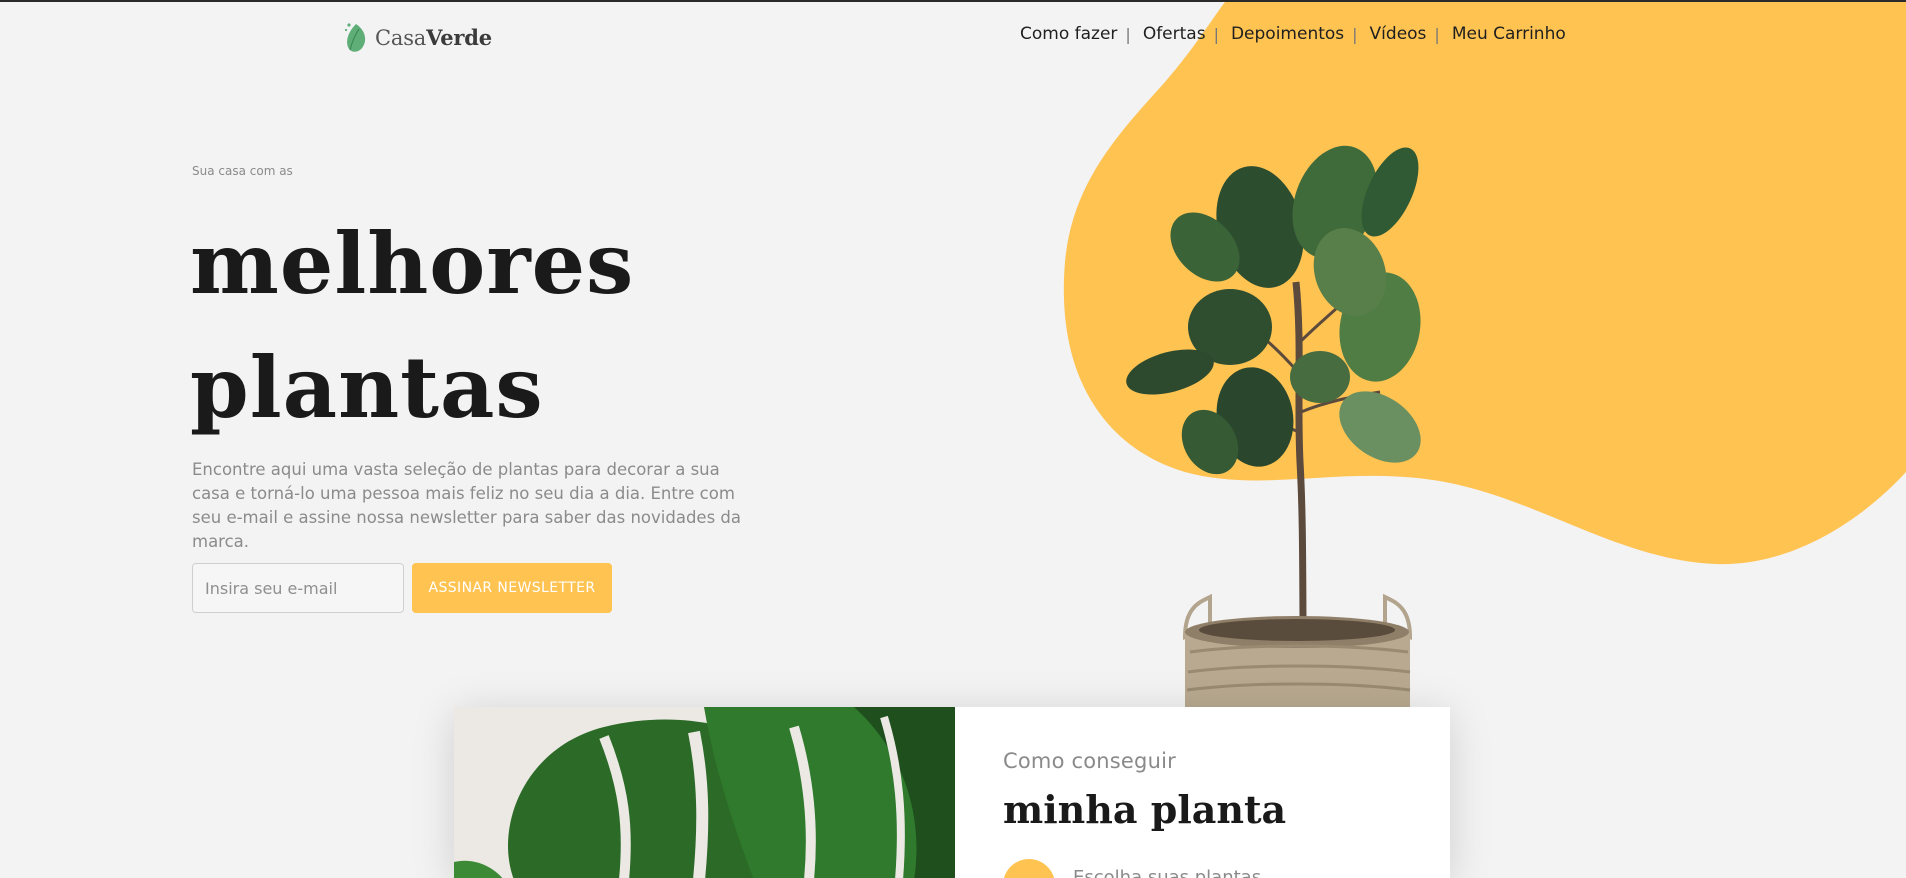 The height and width of the screenshot is (878, 1906). Describe the element at coordinates (298, 588) in the screenshot. I see `email-input` at that location.